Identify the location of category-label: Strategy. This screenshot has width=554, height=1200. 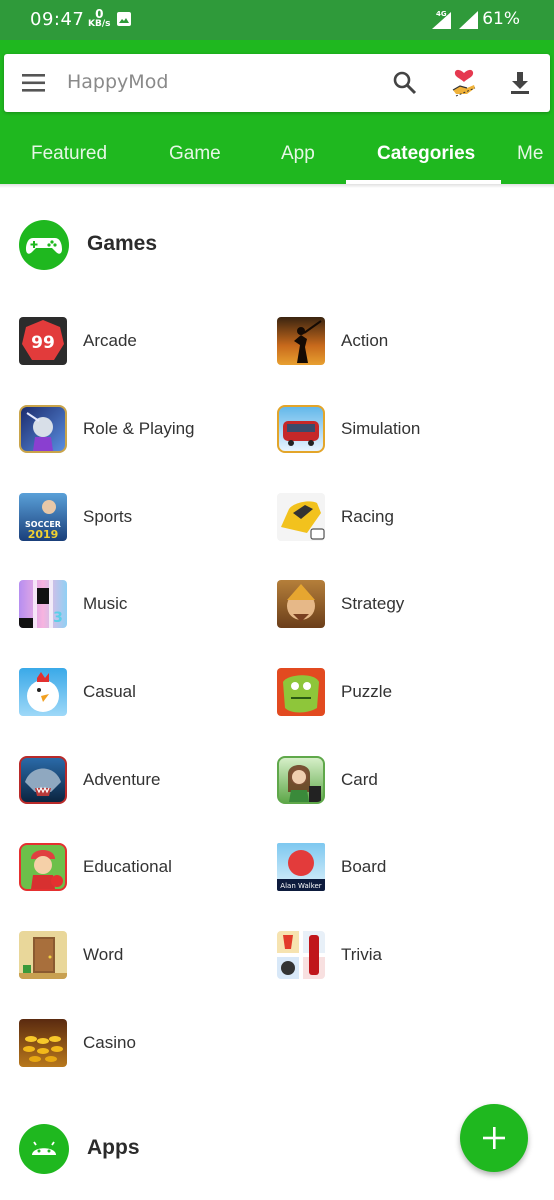
(373, 603).